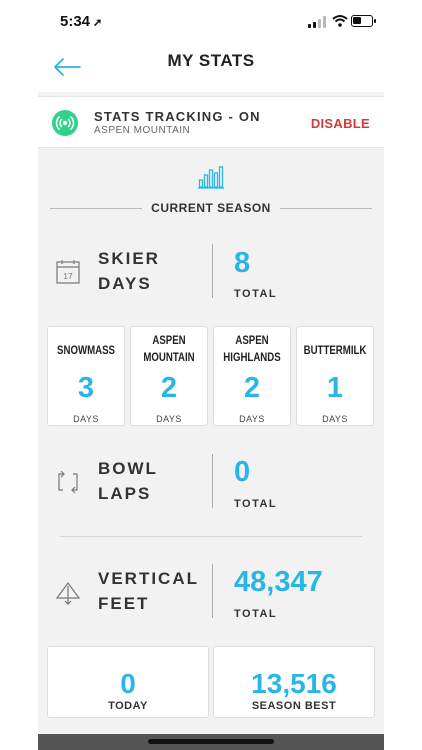 The image size is (422, 750). I want to click on calendar-icon: 17, so click(68, 272).